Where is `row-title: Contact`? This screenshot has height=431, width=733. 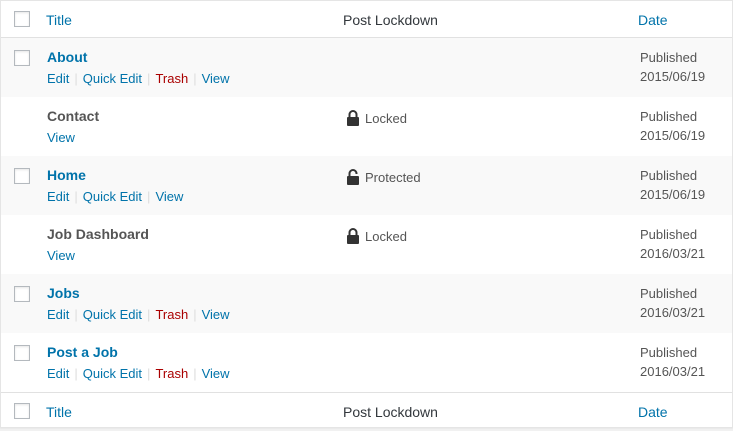
row-title: Contact is located at coordinates (73, 116).